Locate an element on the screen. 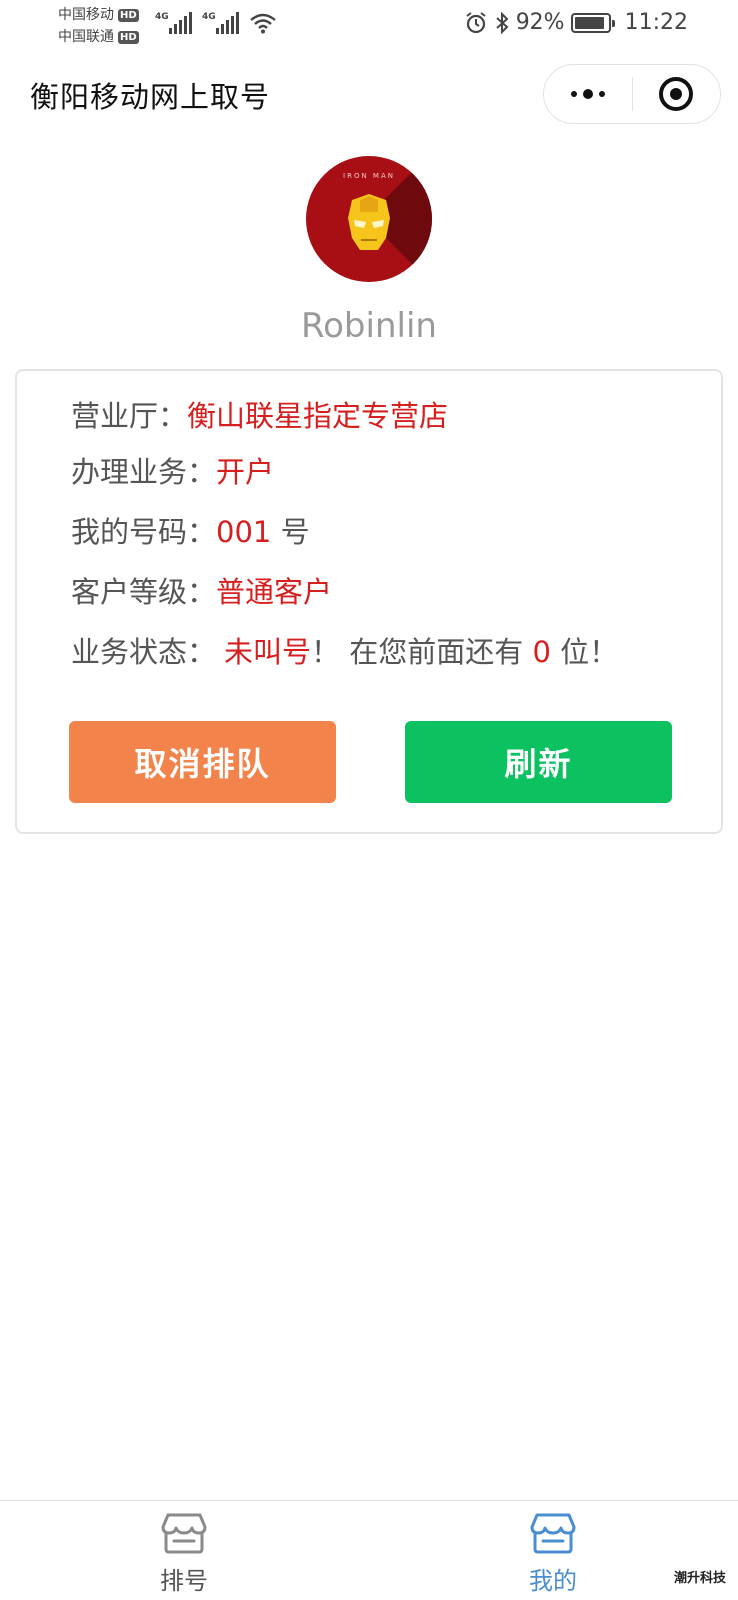  bluetooth-icon is located at coordinates (502, 22).